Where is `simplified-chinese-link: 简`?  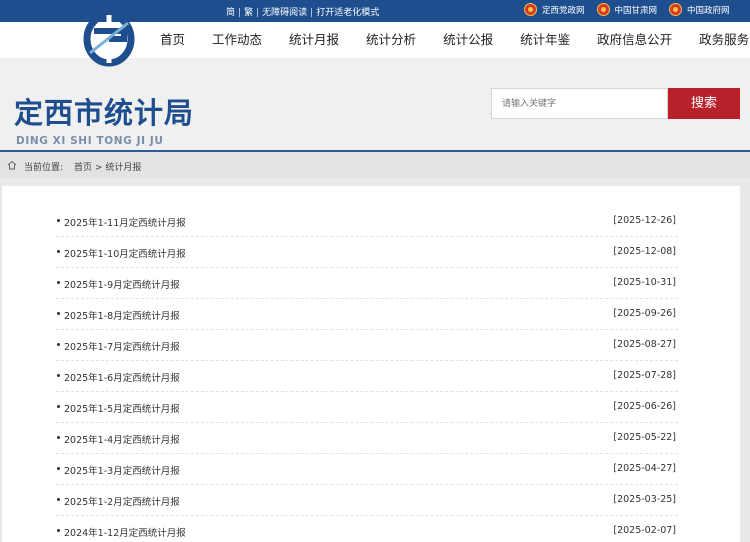 simplified-chinese-link: 简 is located at coordinates (230, 13).